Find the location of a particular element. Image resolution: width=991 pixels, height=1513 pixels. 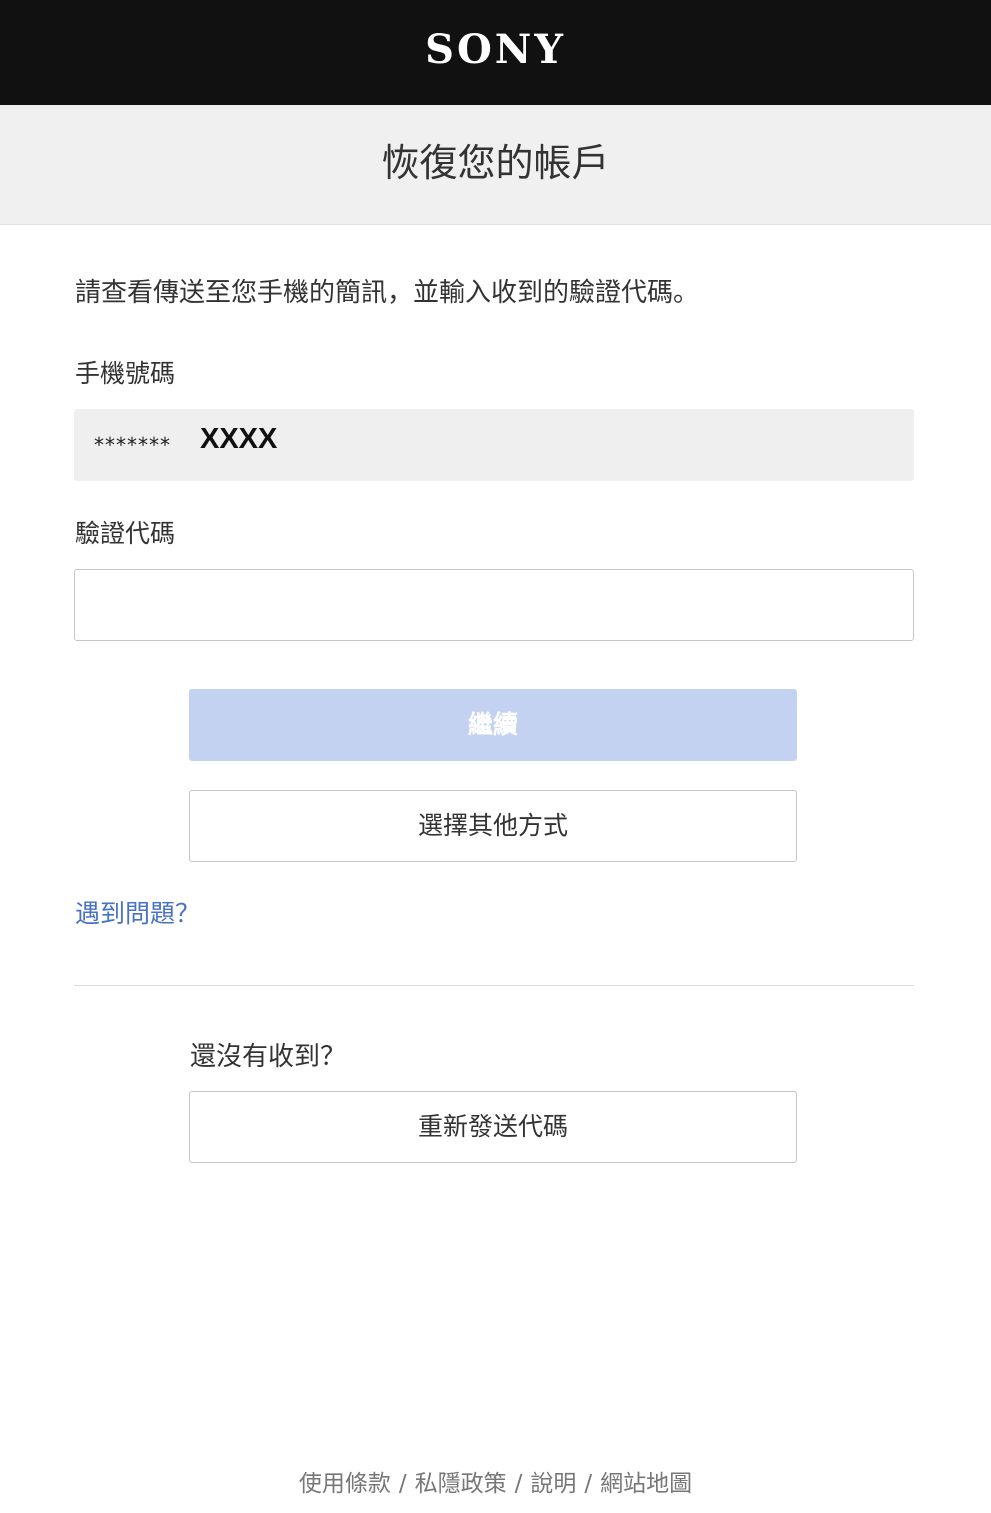

footer-links: 使用條款 / 私隱政策 / 說明 / 網站地圖 is located at coordinates (495, 1484).